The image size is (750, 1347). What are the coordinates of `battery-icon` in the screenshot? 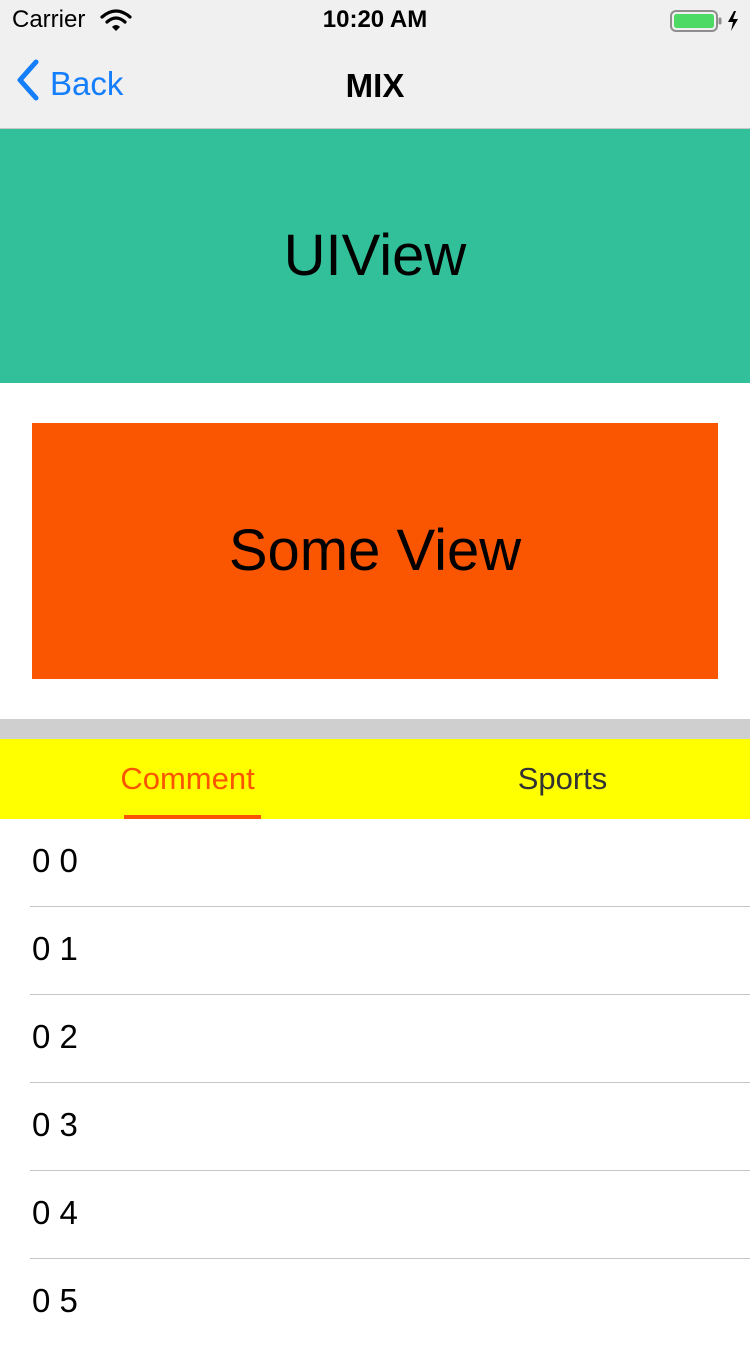 It's located at (706, 23).